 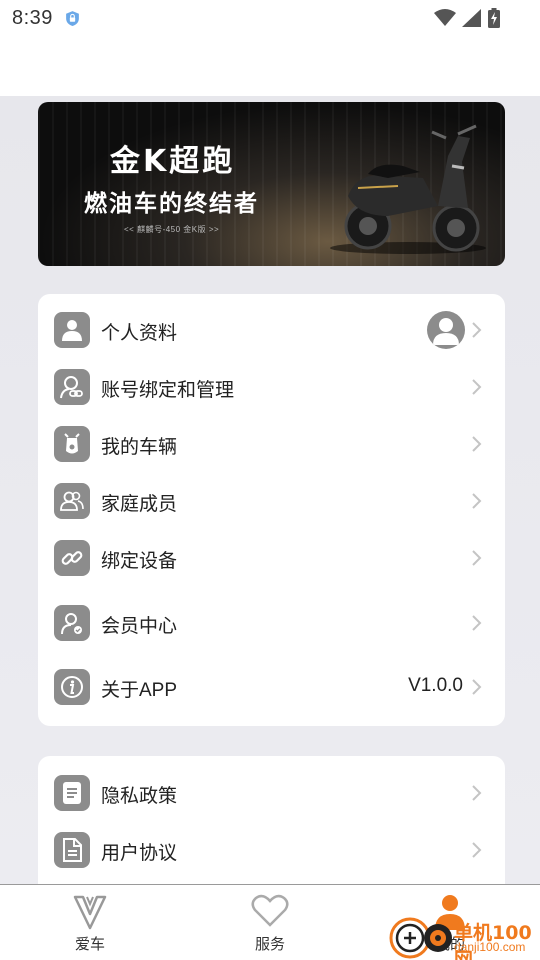 What do you see at coordinates (172, 229) in the screenshot?
I see `banner-tagline: << 麒麟号-450 金K版 >>` at bounding box center [172, 229].